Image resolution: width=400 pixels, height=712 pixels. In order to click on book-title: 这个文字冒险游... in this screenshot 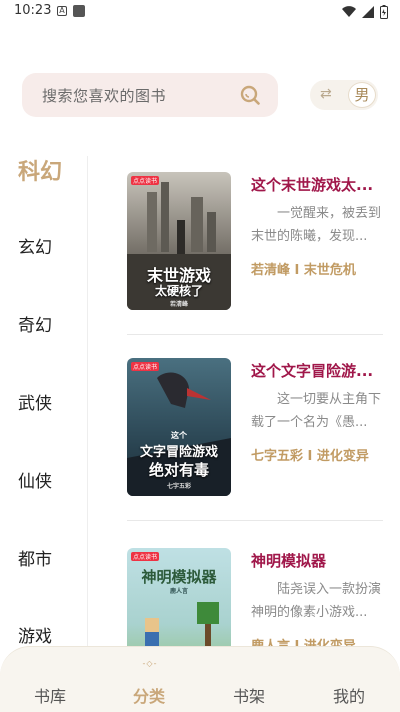, I will do `click(316, 370)`.